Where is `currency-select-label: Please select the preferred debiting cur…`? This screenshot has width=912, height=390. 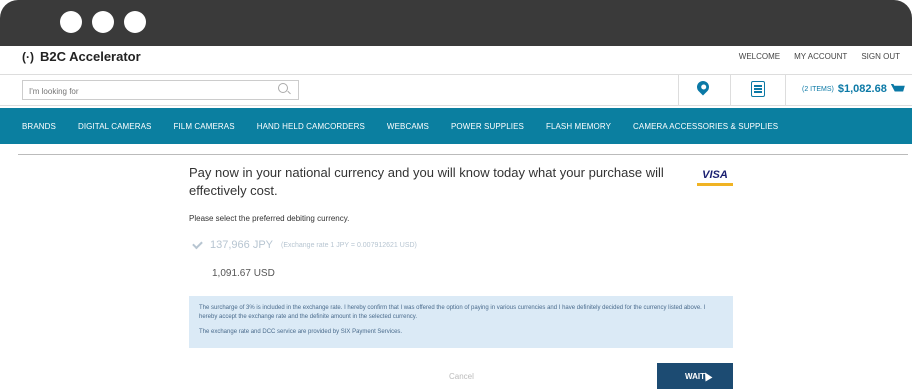 currency-select-label: Please select the preferred debiting cur… is located at coordinates (269, 218).